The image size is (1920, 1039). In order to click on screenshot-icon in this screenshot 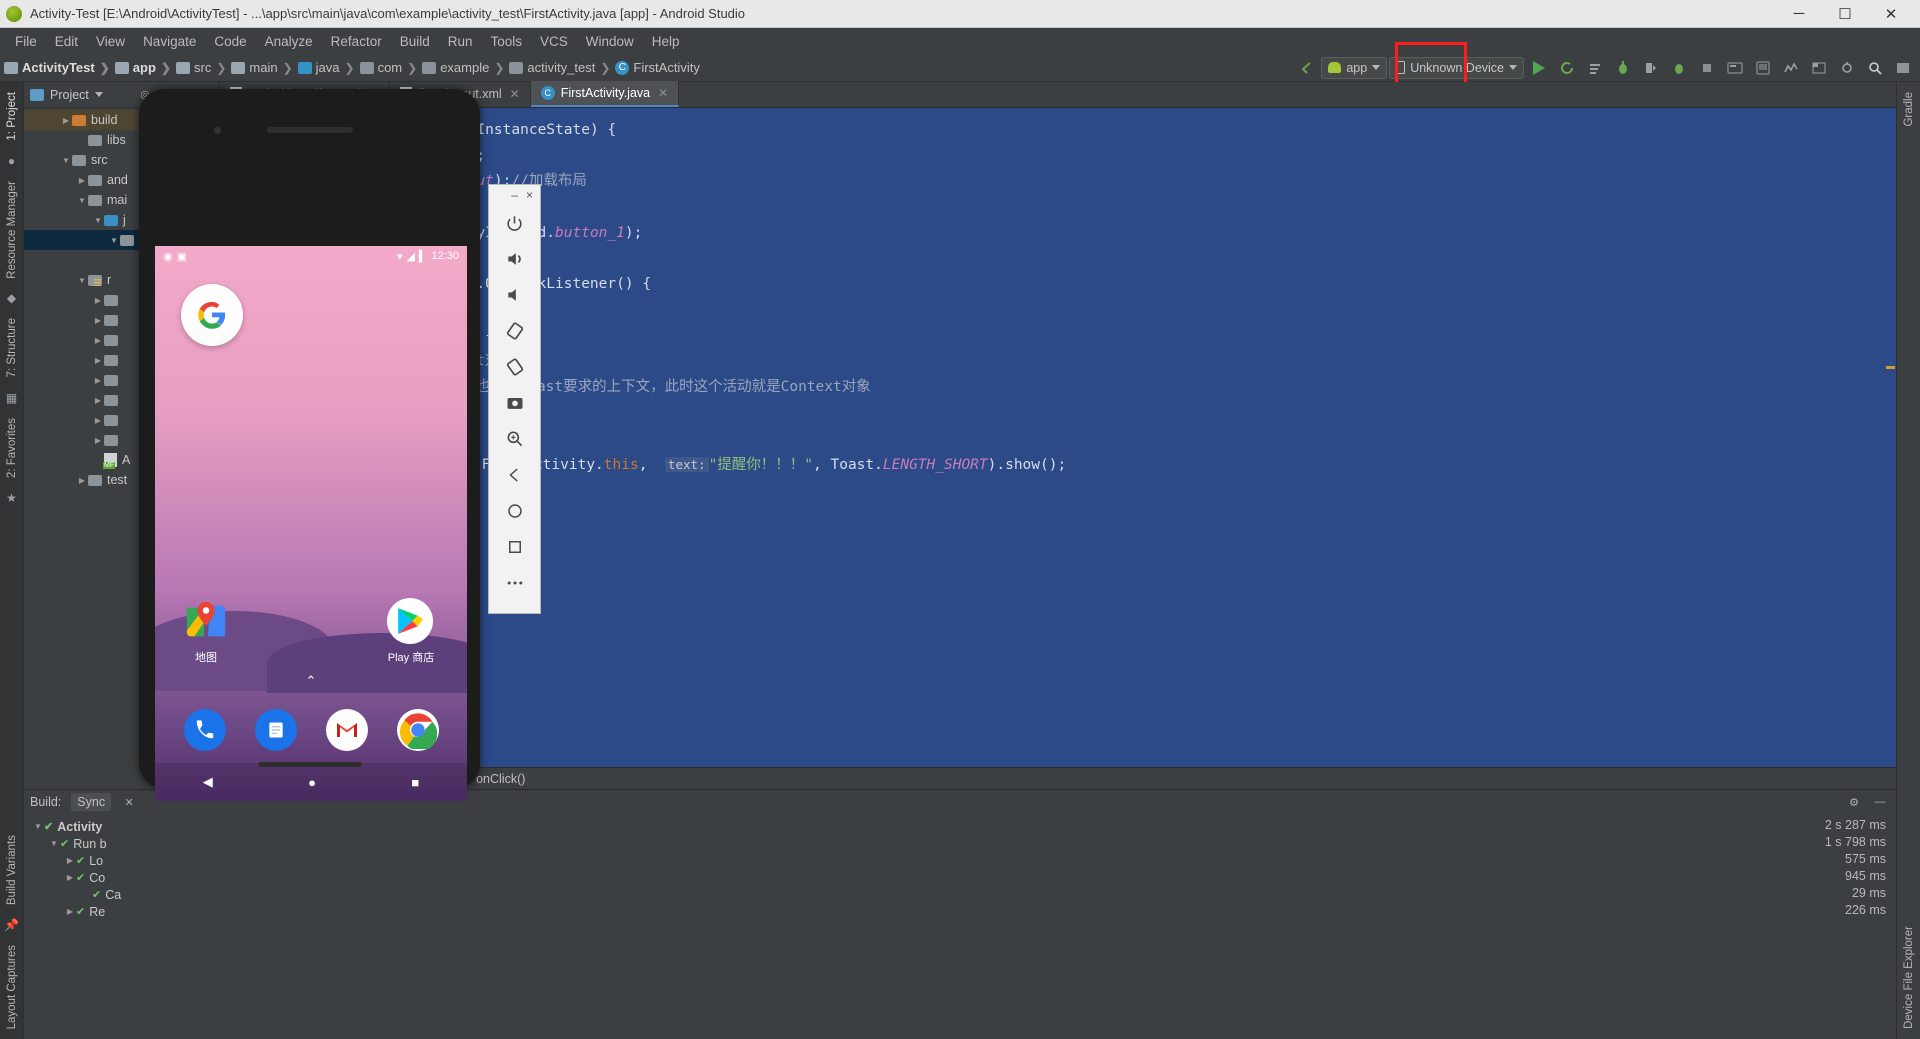, I will do `click(514, 403)`.